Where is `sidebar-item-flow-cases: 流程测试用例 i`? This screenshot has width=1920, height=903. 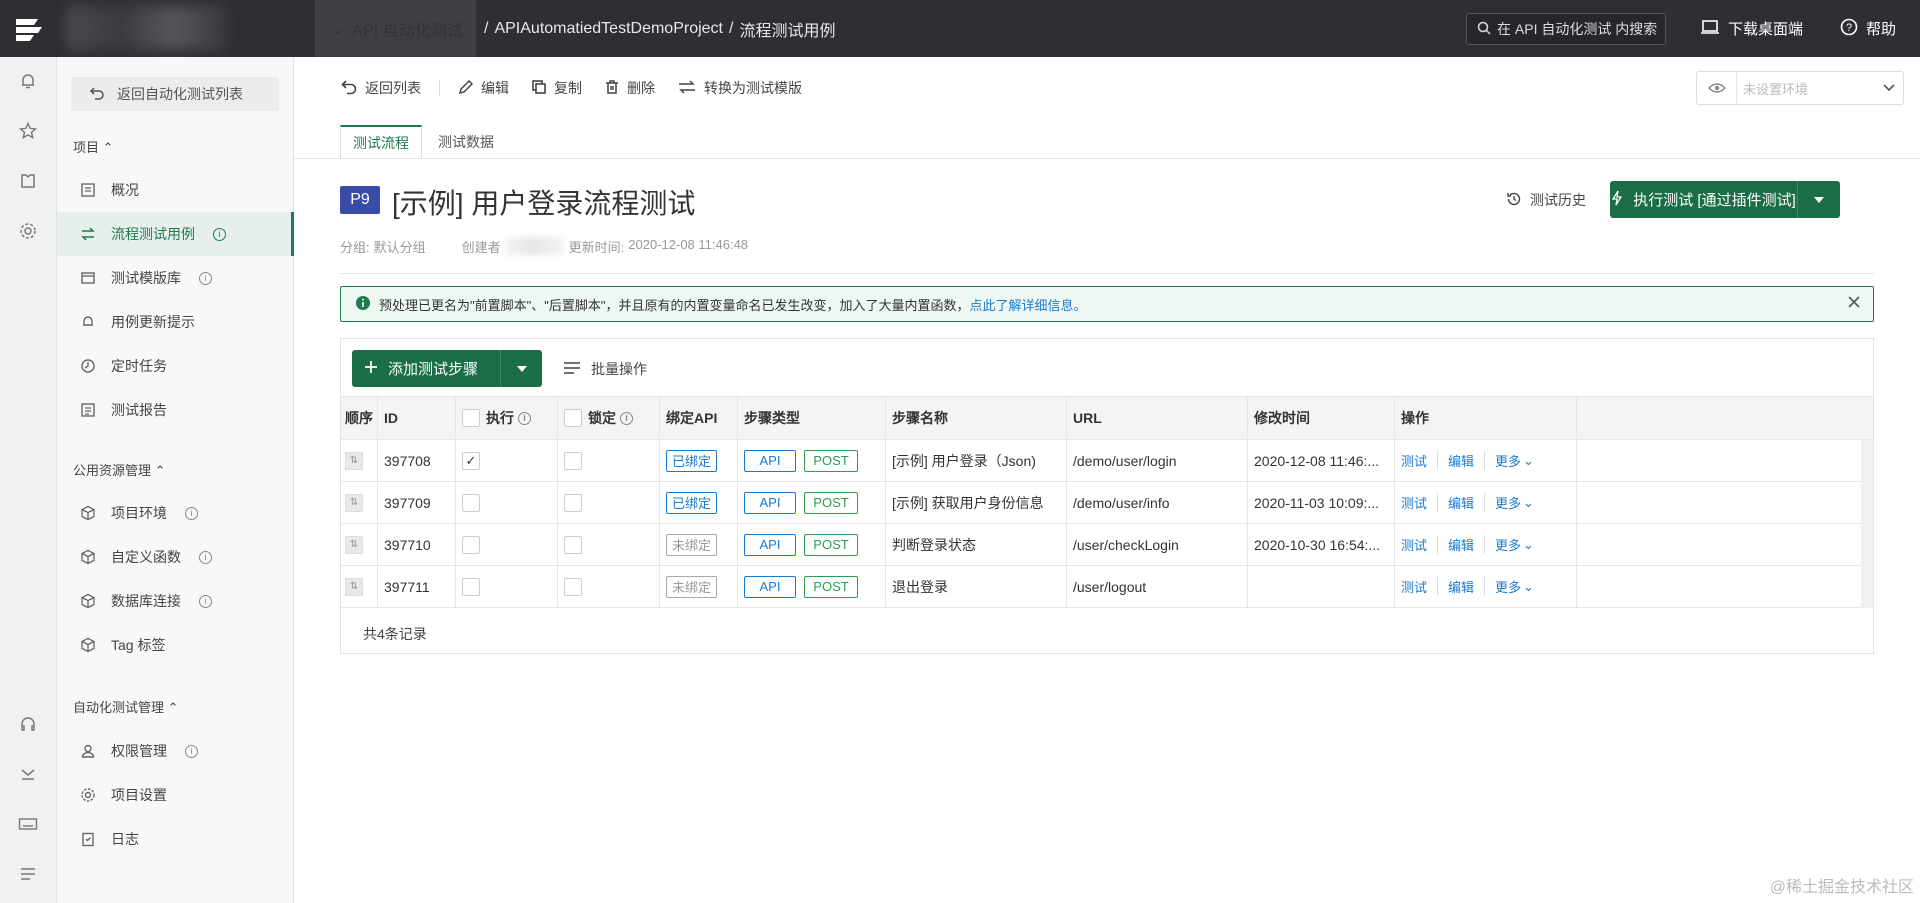
sidebar-item-flow-cases: 流程测试用例 i is located at coordinates (175, 234).